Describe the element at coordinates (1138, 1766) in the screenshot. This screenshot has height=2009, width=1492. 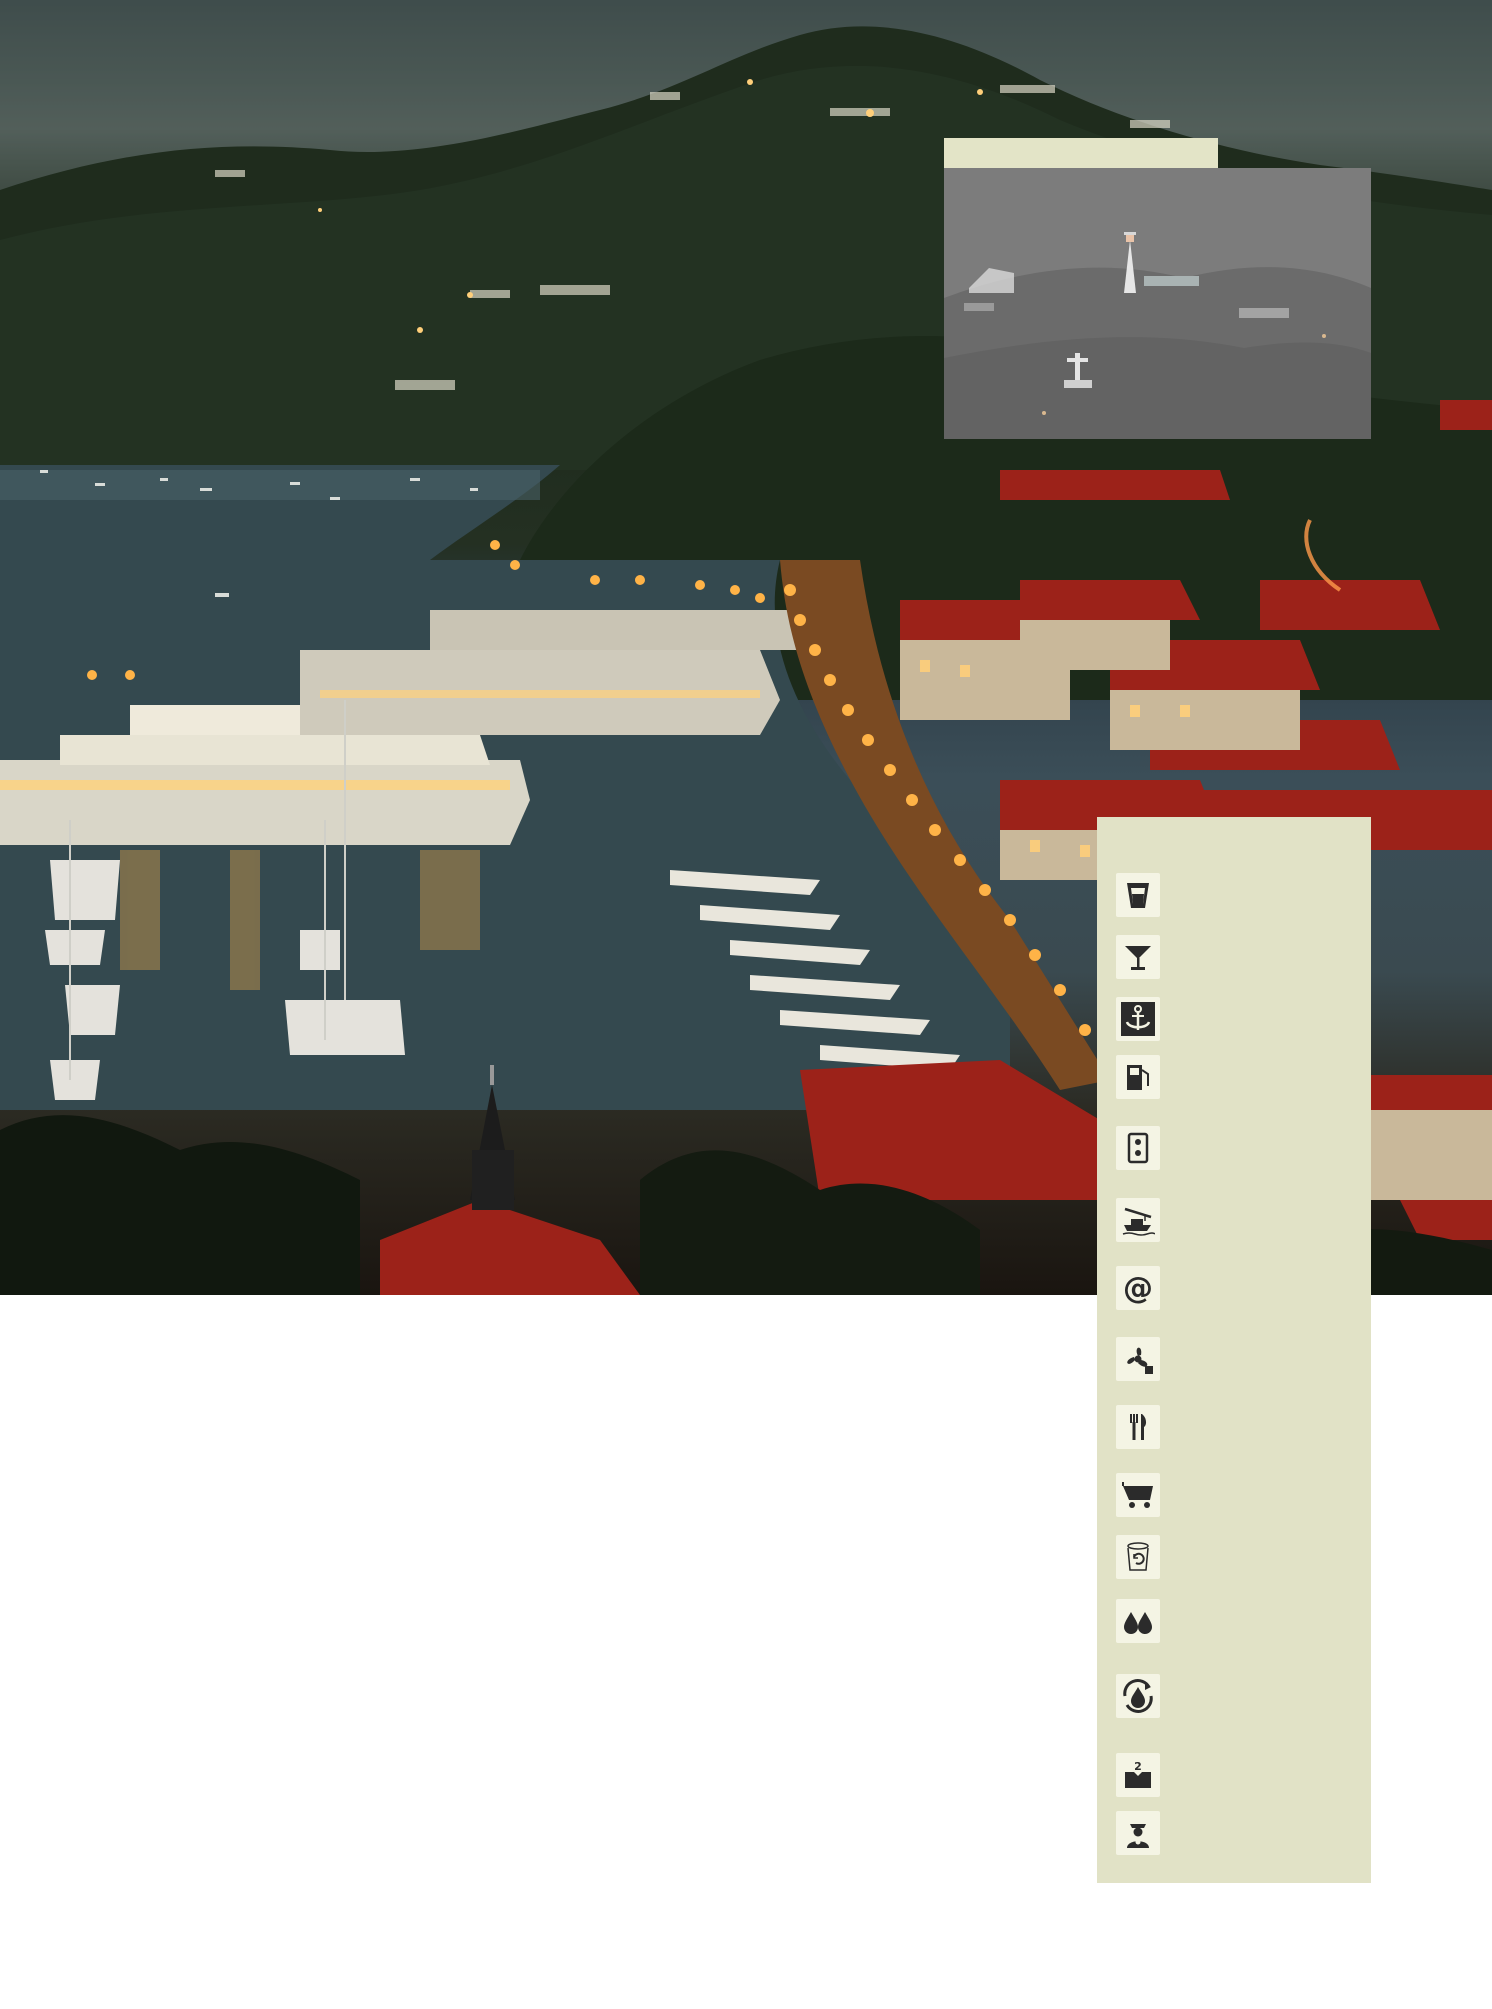
I see `svg-text: 2` at that location.